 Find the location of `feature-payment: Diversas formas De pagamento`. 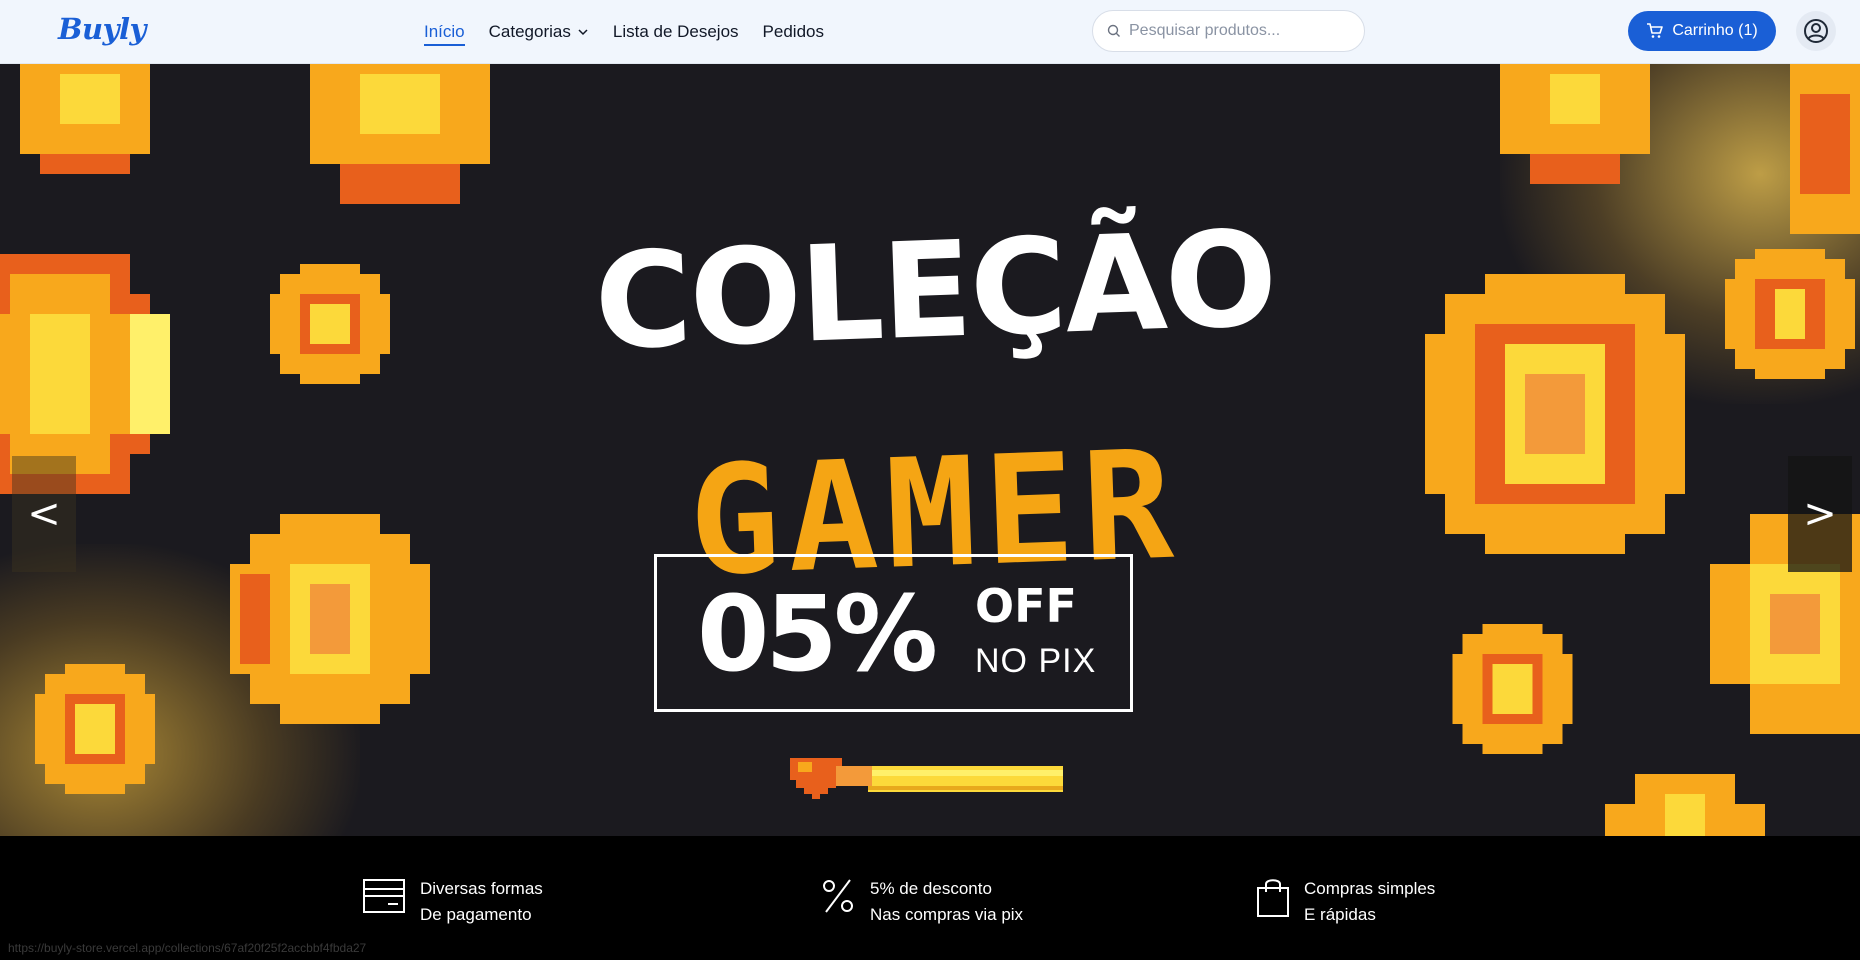

feature-payment: Diversas formas De pagamento is located at coordinates (452, 902).